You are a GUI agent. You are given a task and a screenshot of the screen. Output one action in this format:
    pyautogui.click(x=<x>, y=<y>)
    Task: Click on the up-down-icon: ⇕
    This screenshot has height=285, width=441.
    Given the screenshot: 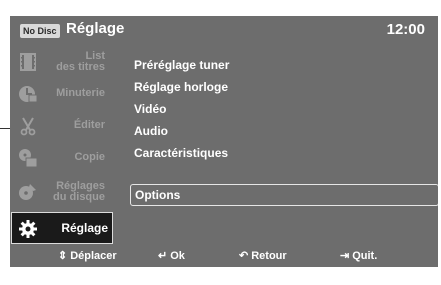 What is the action you would take?
    pyautogui.click(x=63, y=256)
    